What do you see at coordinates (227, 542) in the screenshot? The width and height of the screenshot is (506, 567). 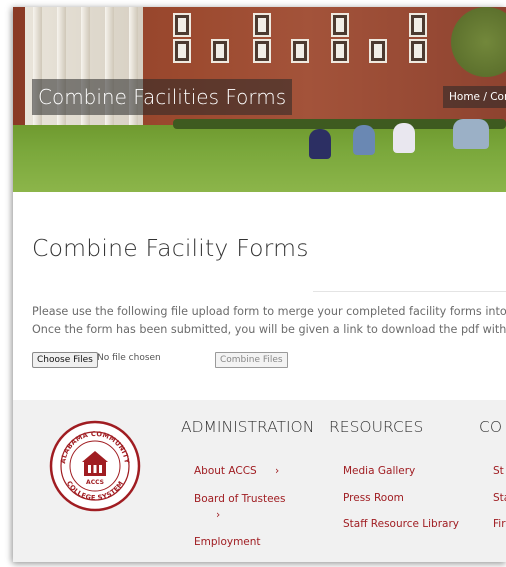 I see `footer-link-employment: Employment` at bounding box center [227, 542].